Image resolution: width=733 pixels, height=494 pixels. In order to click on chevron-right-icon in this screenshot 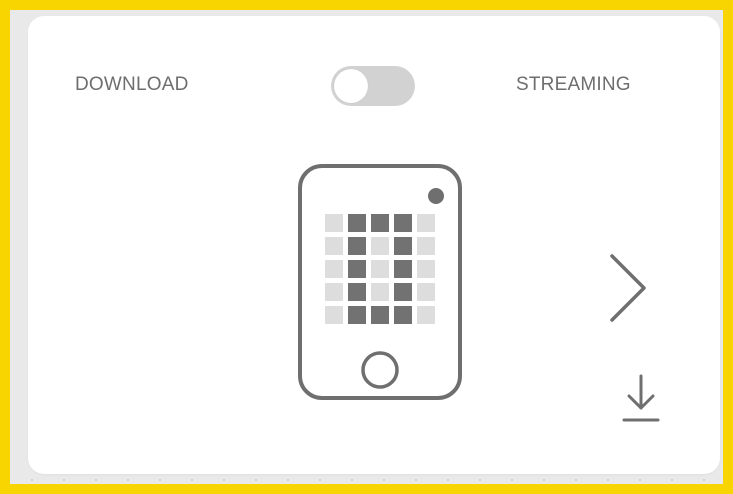, I will do `click(628, 288)`.